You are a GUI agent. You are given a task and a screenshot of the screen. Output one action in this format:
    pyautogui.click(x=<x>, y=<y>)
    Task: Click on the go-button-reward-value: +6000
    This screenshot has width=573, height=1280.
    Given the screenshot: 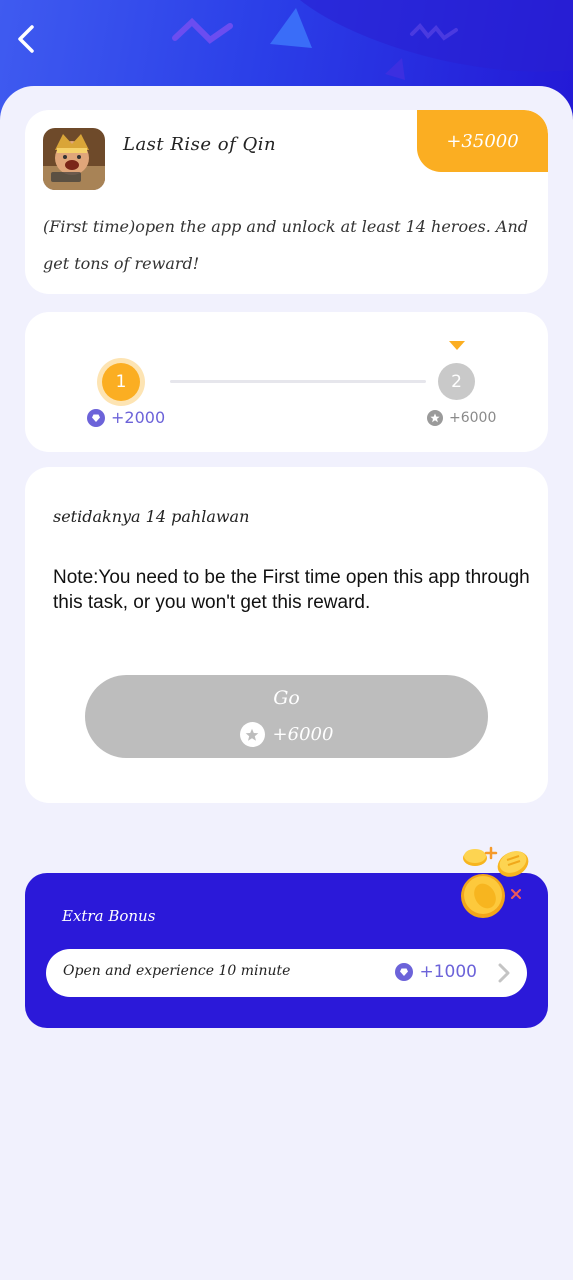 What is the action you would take?
    pyautogui.click(x=303, y=734)
    